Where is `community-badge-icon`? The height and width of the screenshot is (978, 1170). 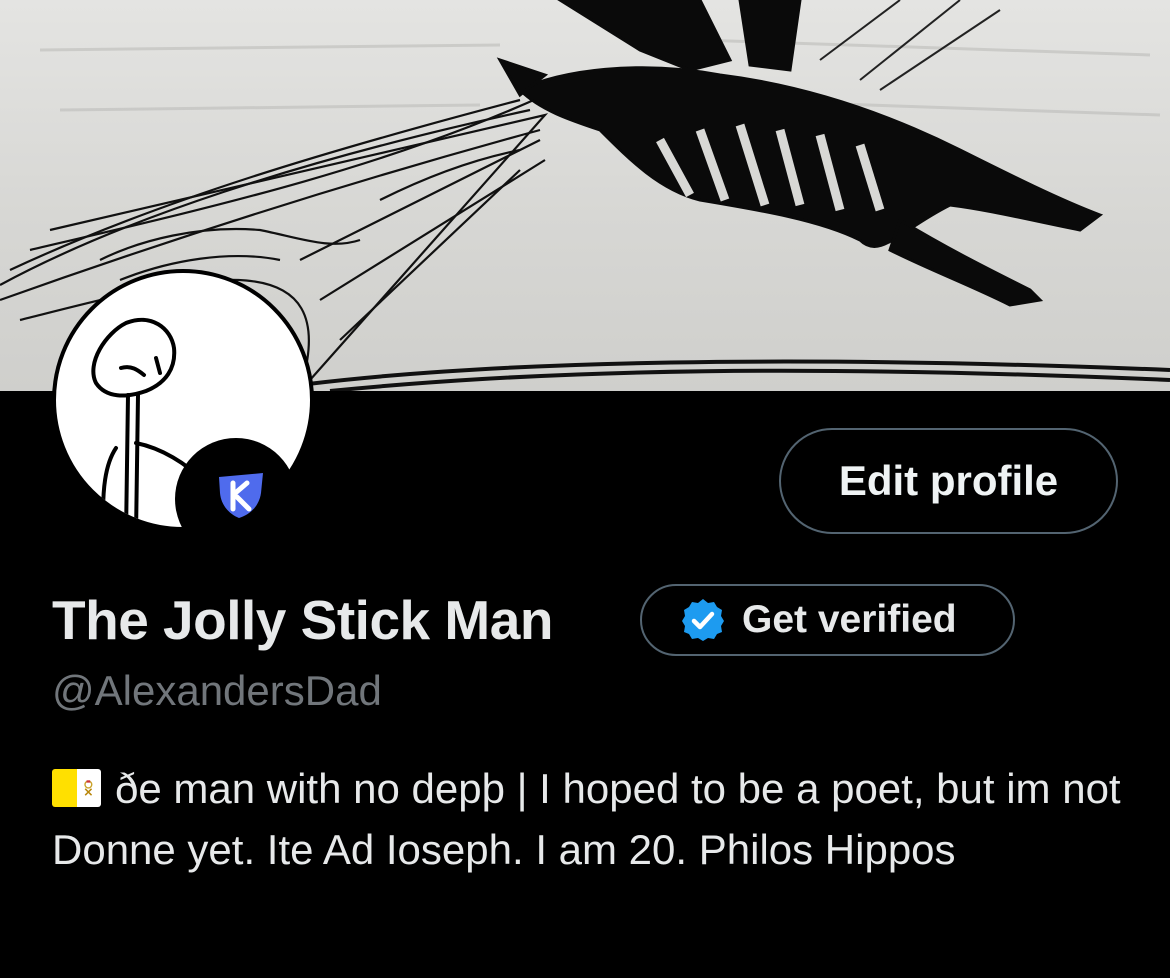 community-badge-icon is located at coordinates (241, 495).